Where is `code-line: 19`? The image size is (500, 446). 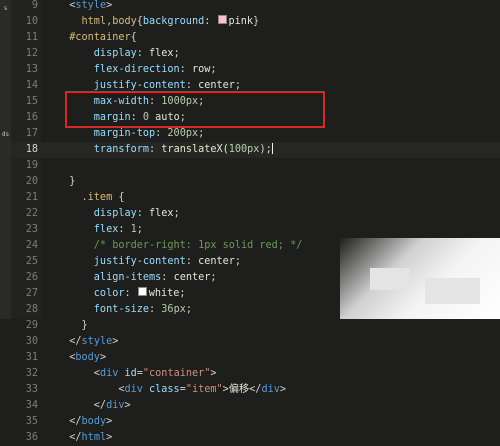
code-line: 19 is located at coordinates (255, 166).